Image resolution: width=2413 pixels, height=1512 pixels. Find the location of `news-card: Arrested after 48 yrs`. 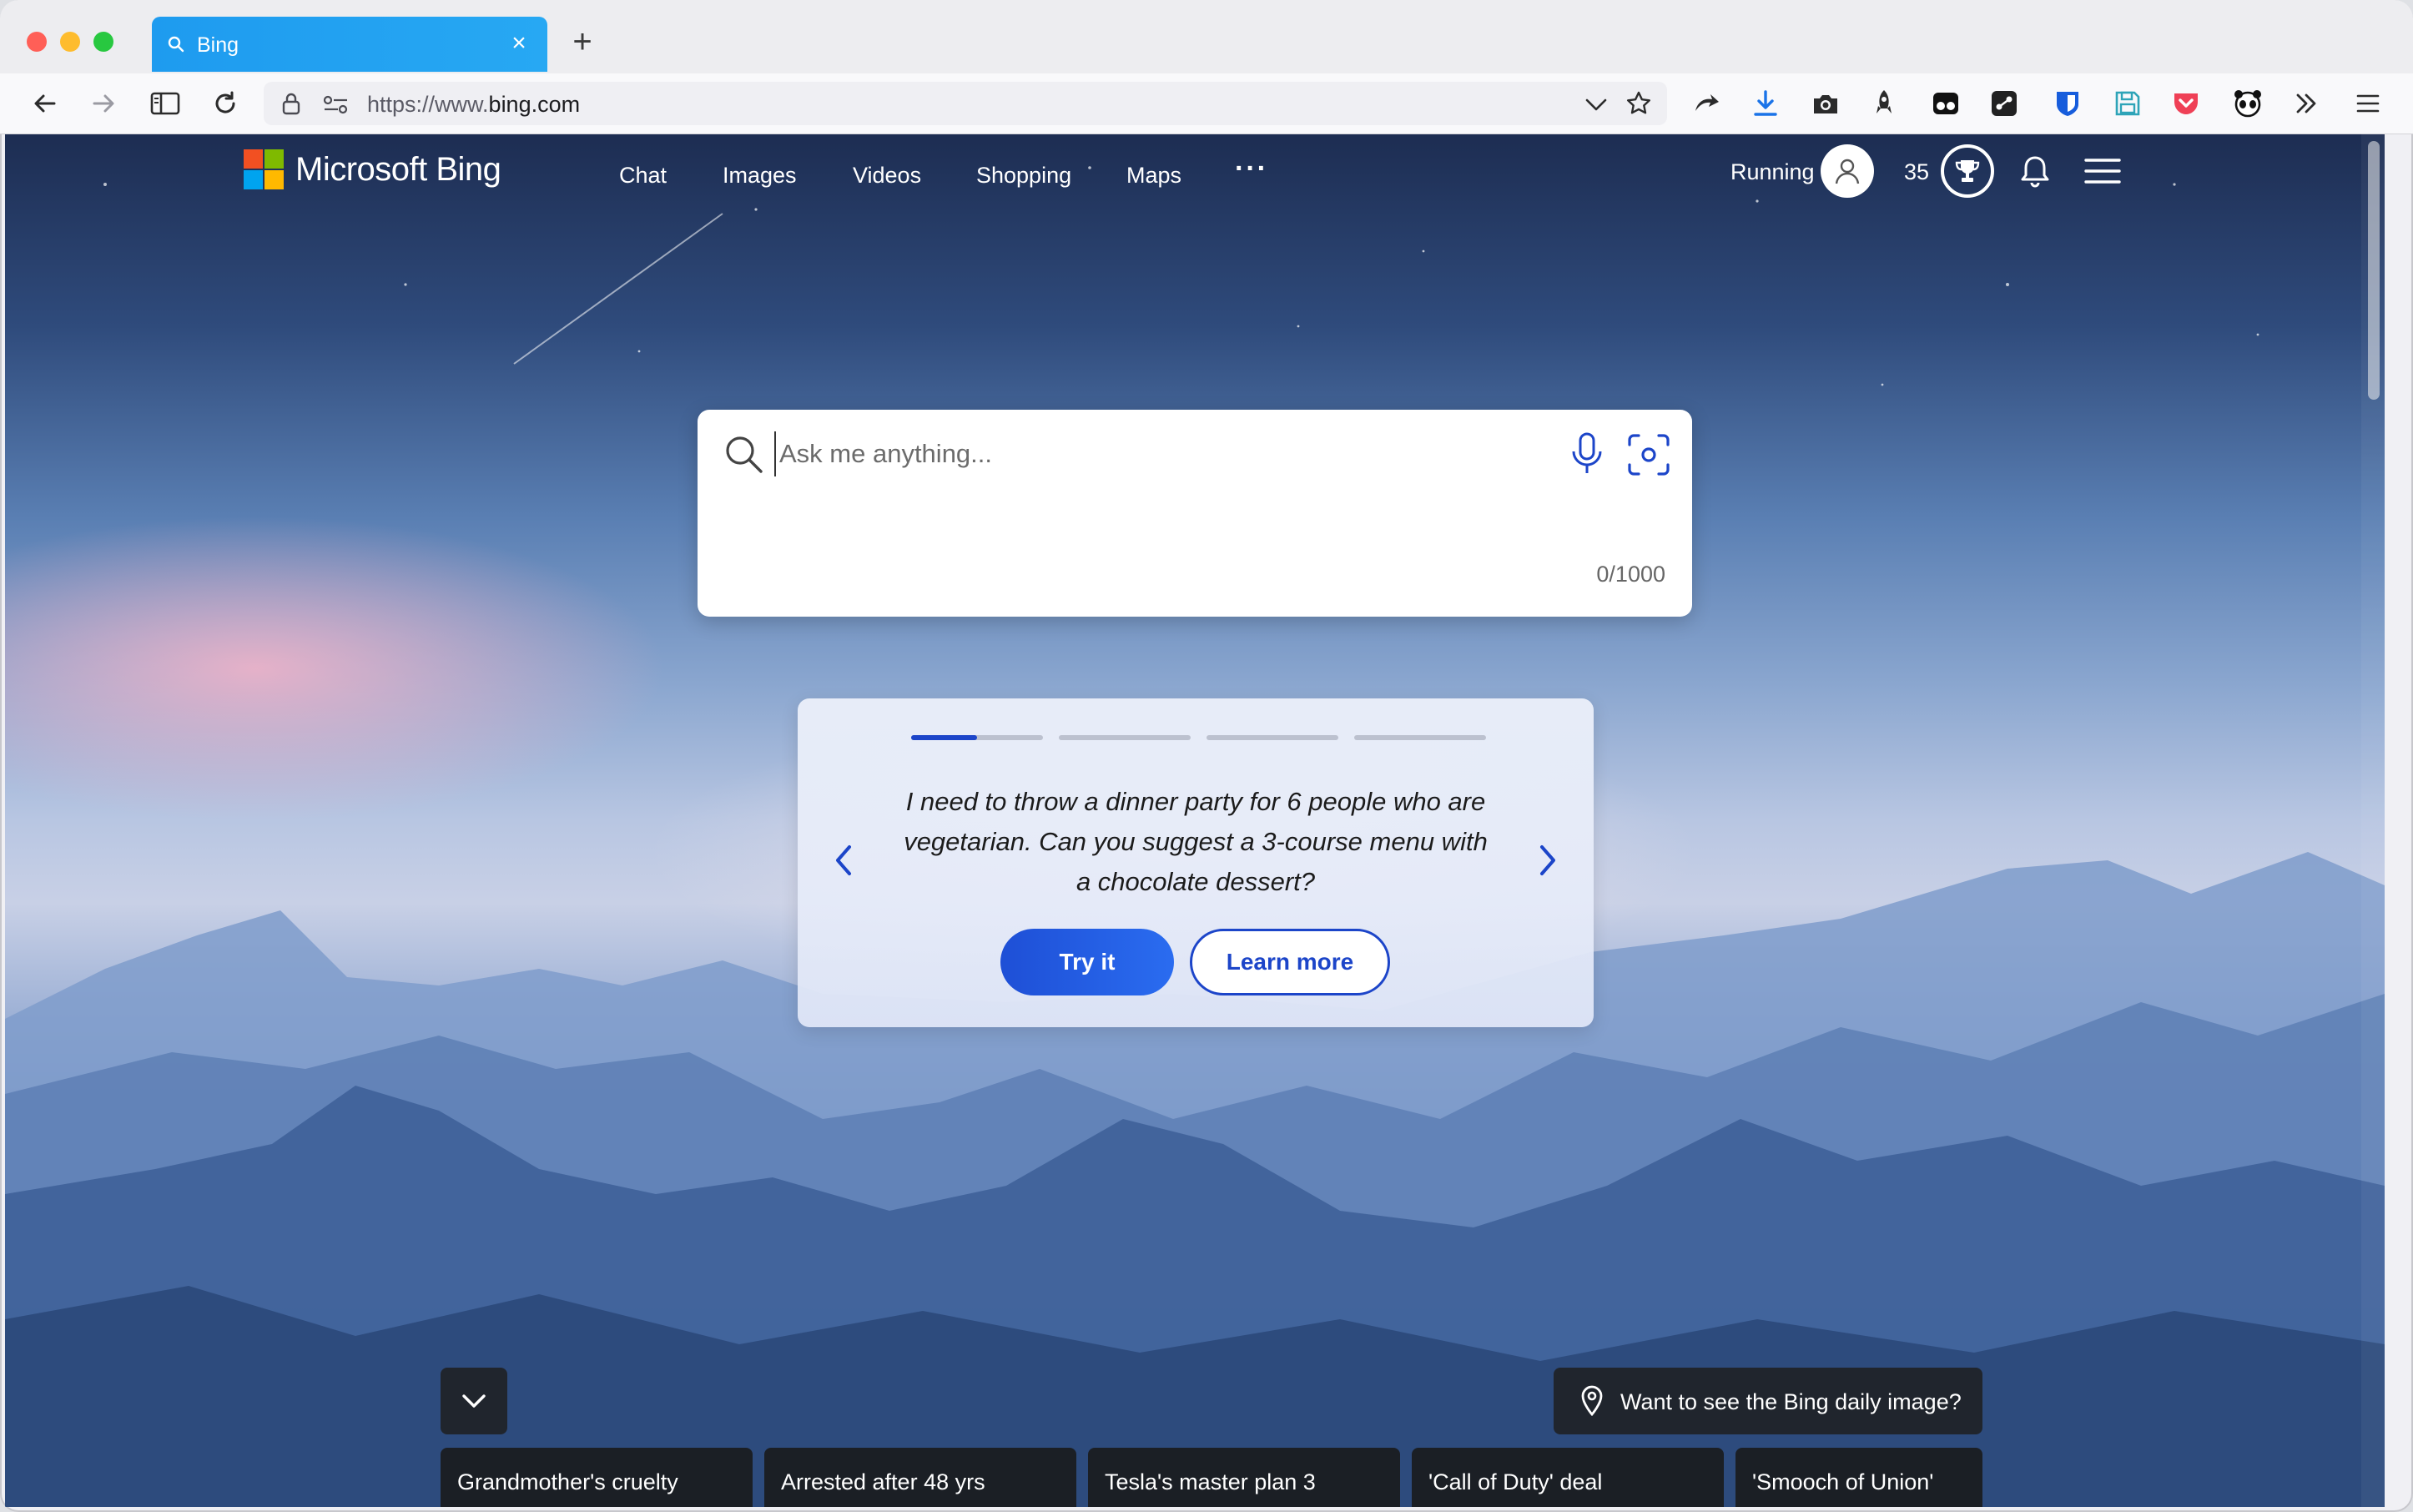

news-card: Arrested after 48 yrs is located at coordinates (920, 1477).